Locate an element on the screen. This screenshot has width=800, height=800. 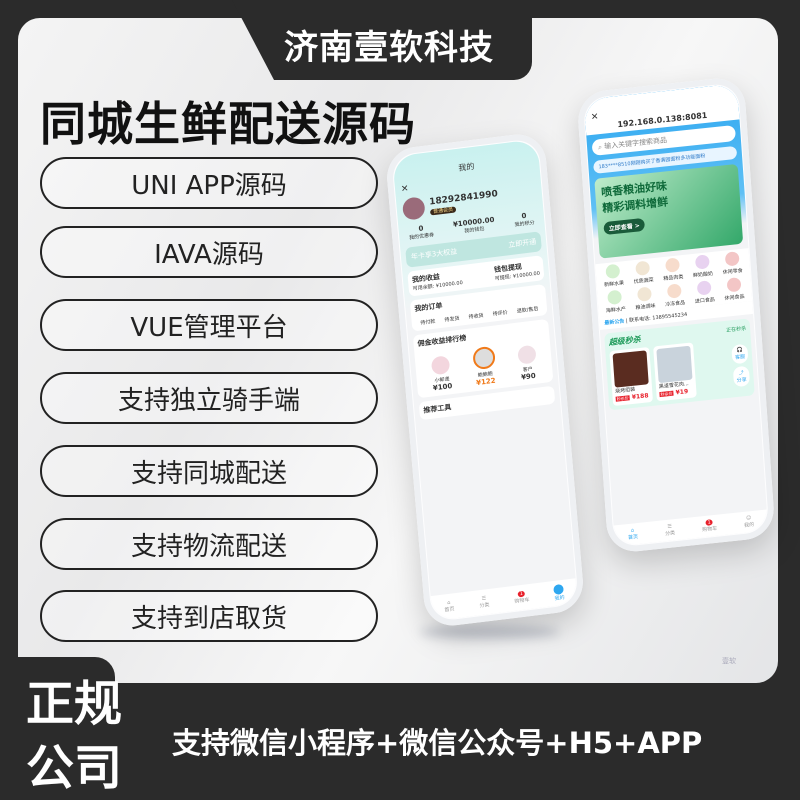
category-item: 休闲零食 is located at coordinates (732, 264).